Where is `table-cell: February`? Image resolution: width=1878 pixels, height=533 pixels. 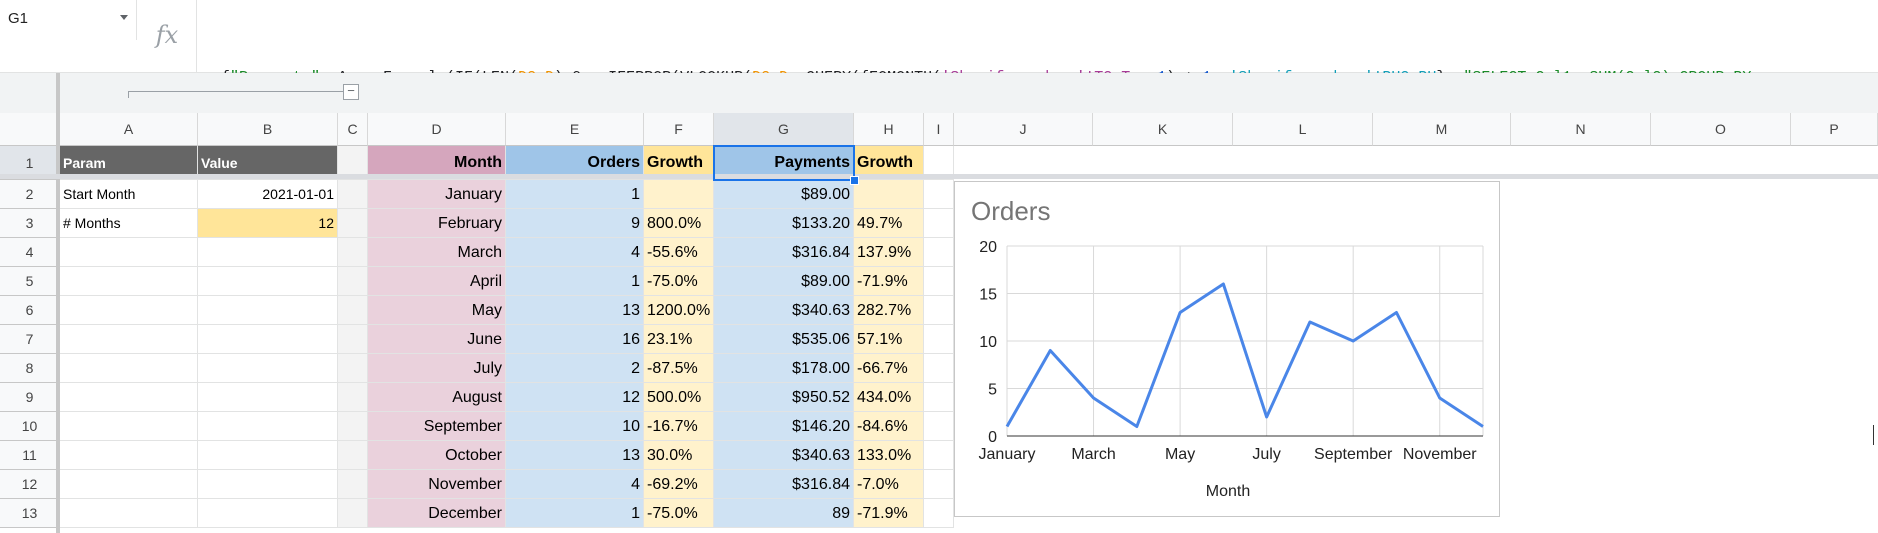
table-cell: February is located at coordinates (437, 223).